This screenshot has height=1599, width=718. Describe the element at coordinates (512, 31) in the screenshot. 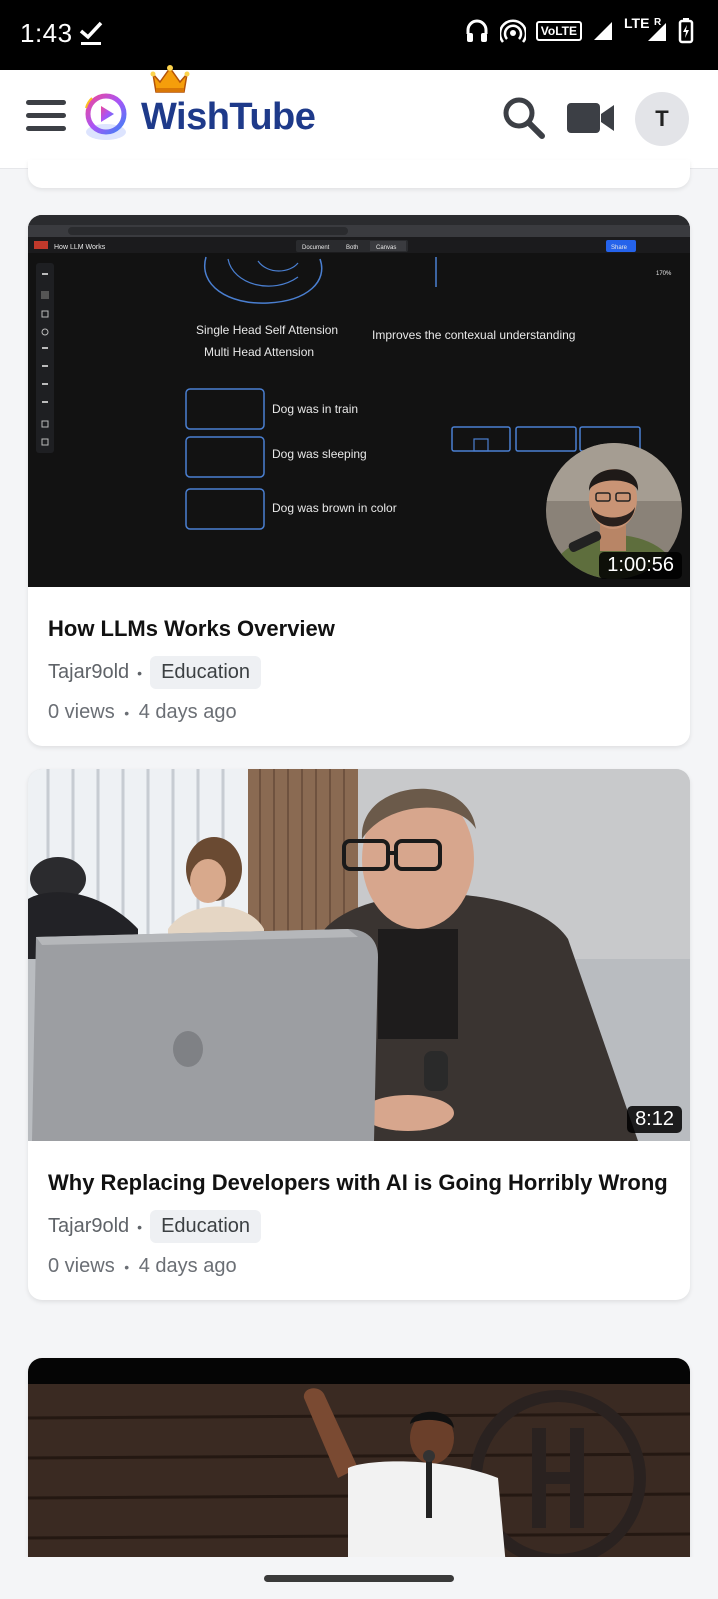

I see `hotspot-icon` at that location.